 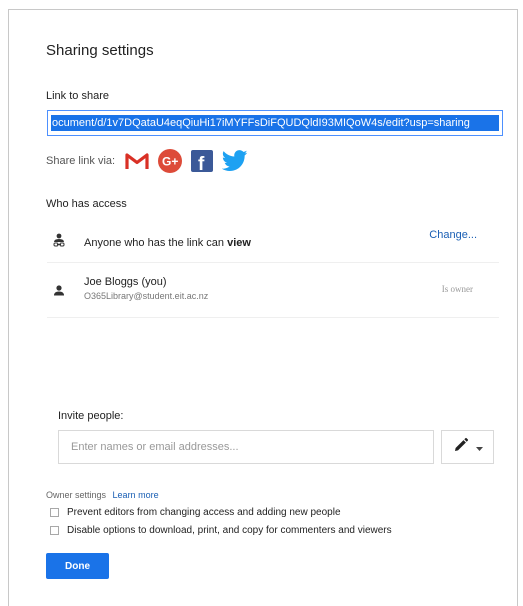 I want to click on pencil-icon, so click(x=461, y=447).